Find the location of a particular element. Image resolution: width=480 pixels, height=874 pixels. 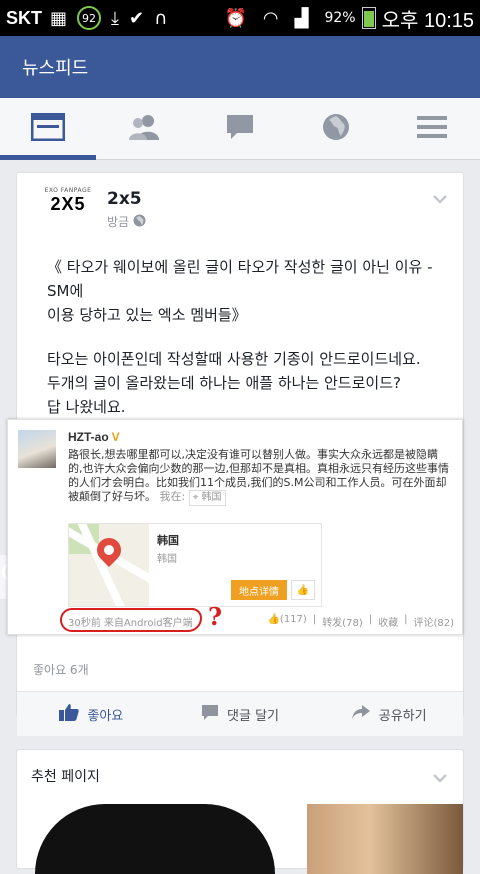

post-line: 답 나왔네요. is located at coordinates (247, 407).